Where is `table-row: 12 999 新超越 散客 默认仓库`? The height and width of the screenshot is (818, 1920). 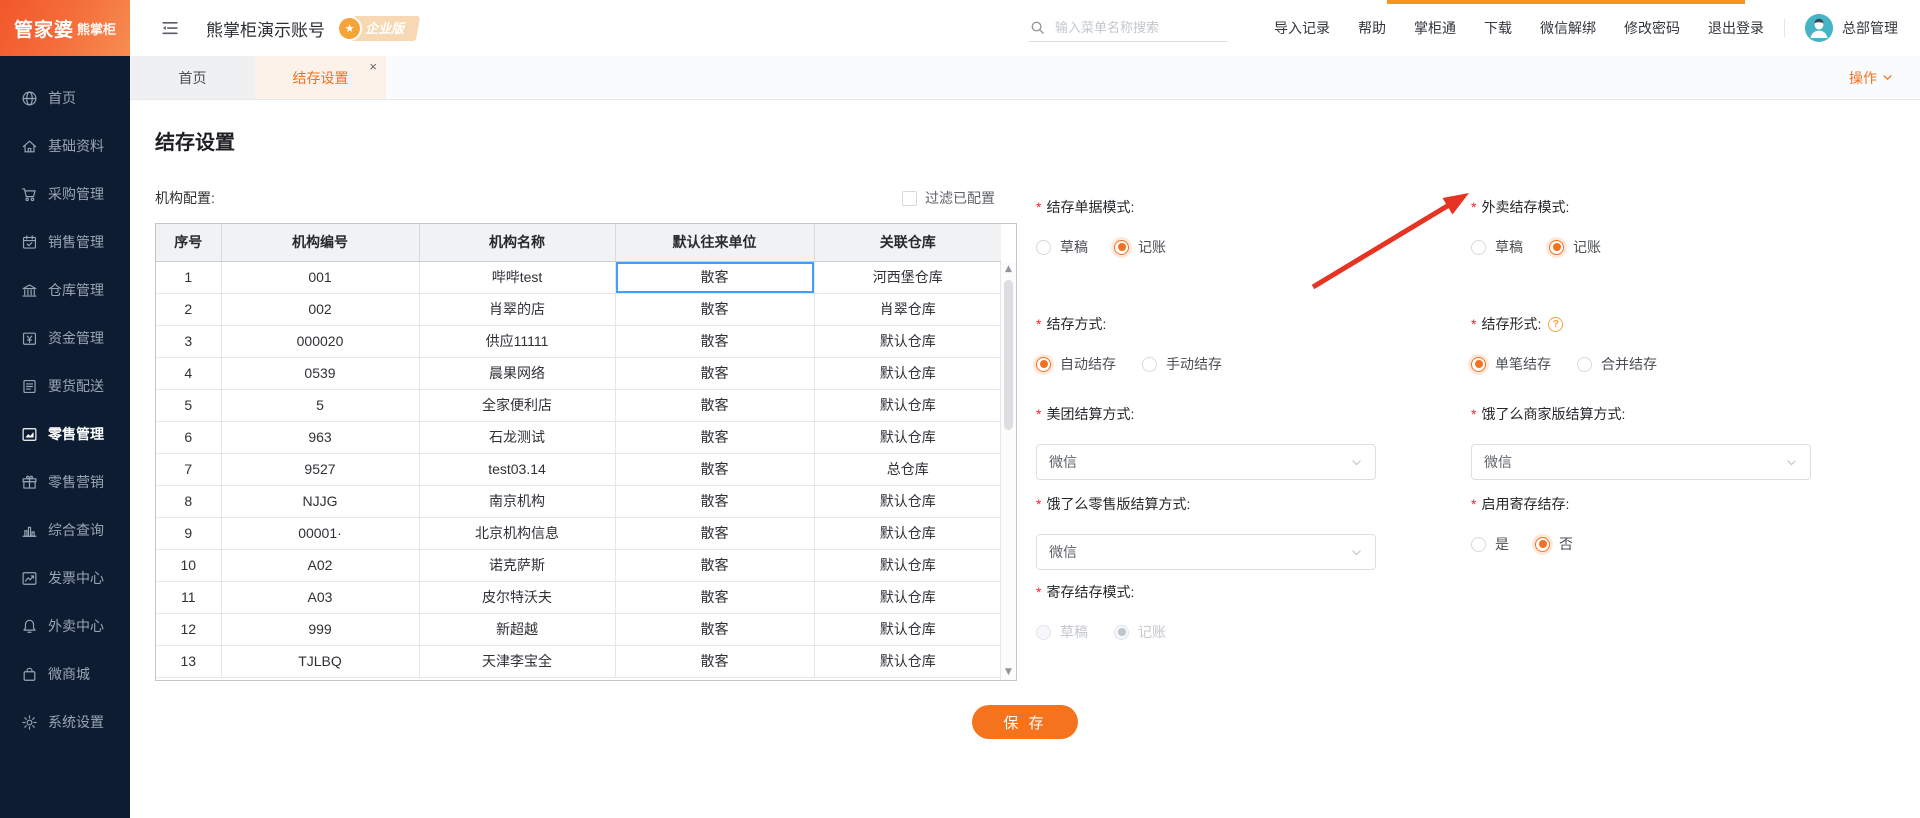
table-row: 12 999 新超越 散客 默认仓库 is located at coordinates (578, 629).